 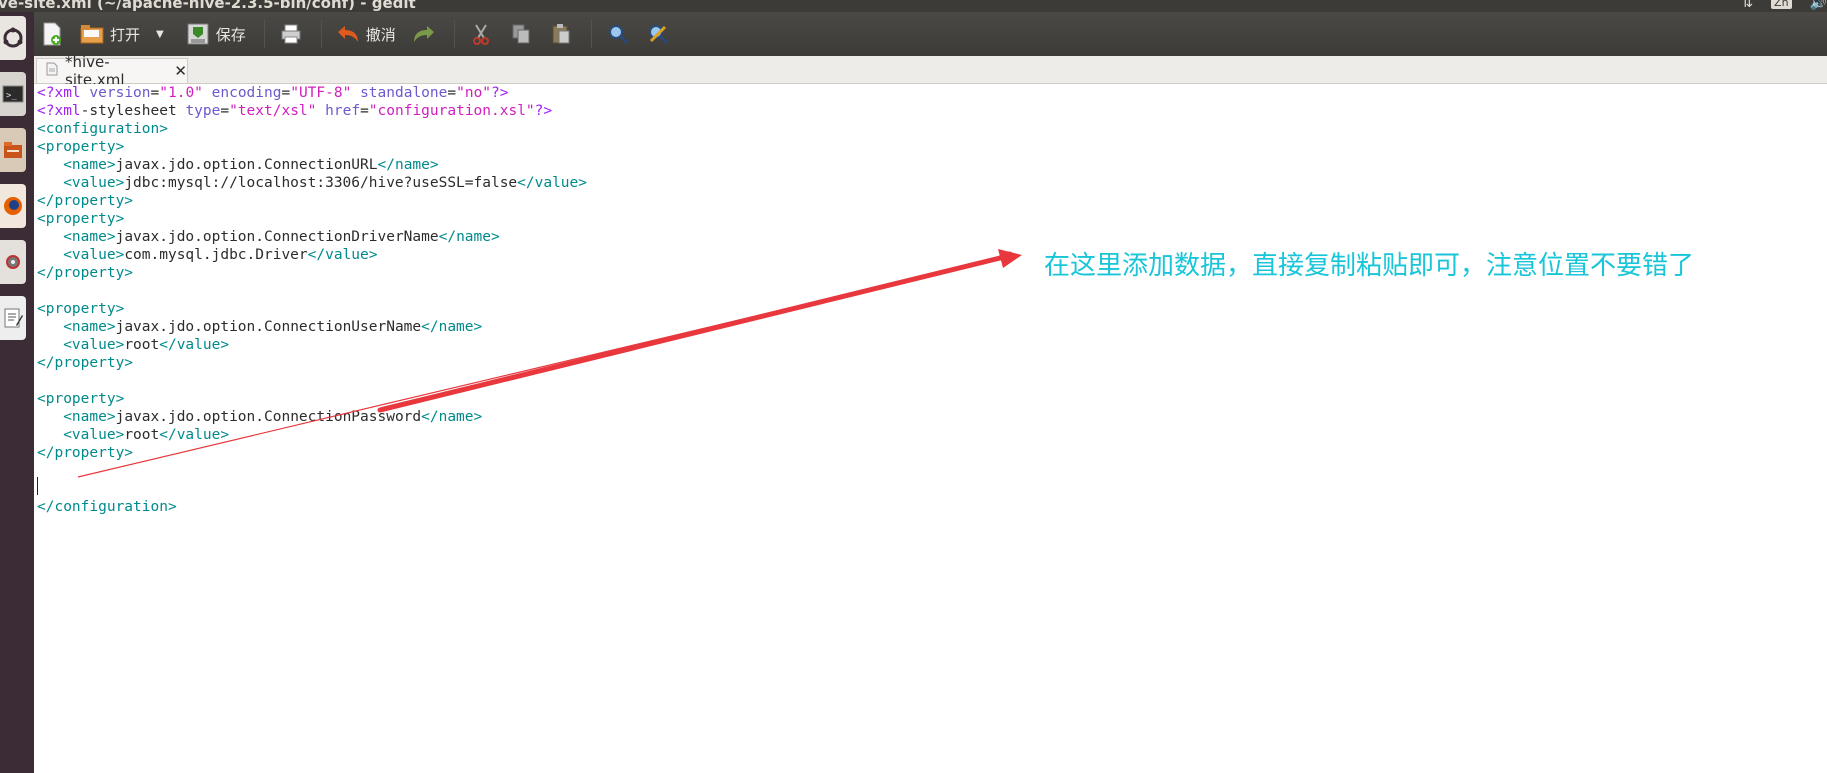 I want to click on toolbar: 打开 ▼ 保存 撤消, so click(x=930, y=34).